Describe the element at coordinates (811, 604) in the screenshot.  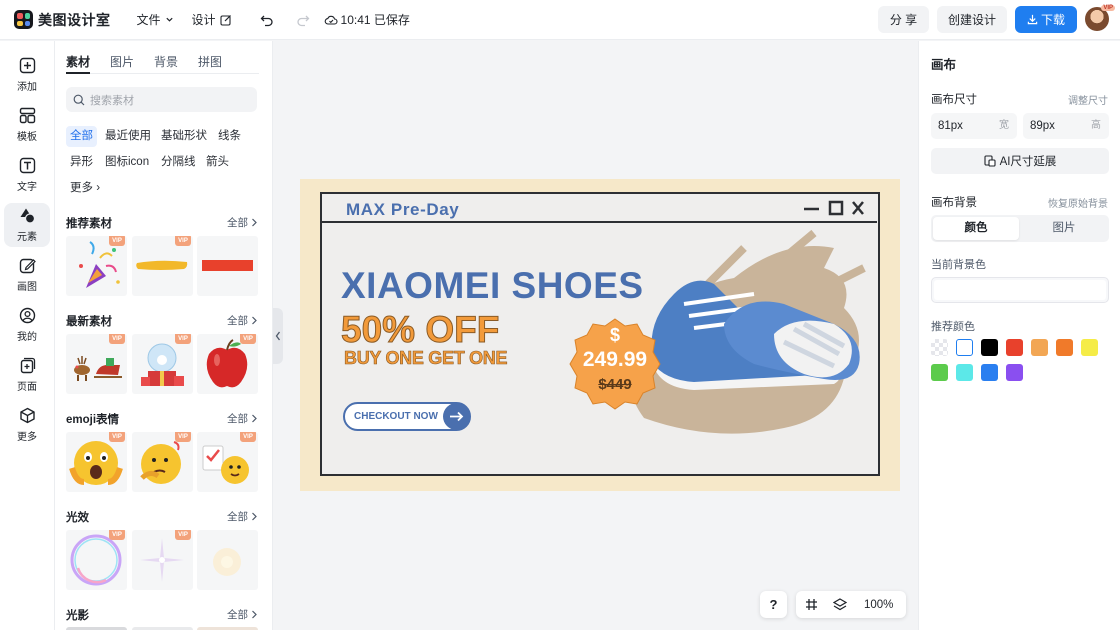
I see `grid-icon` at that location.